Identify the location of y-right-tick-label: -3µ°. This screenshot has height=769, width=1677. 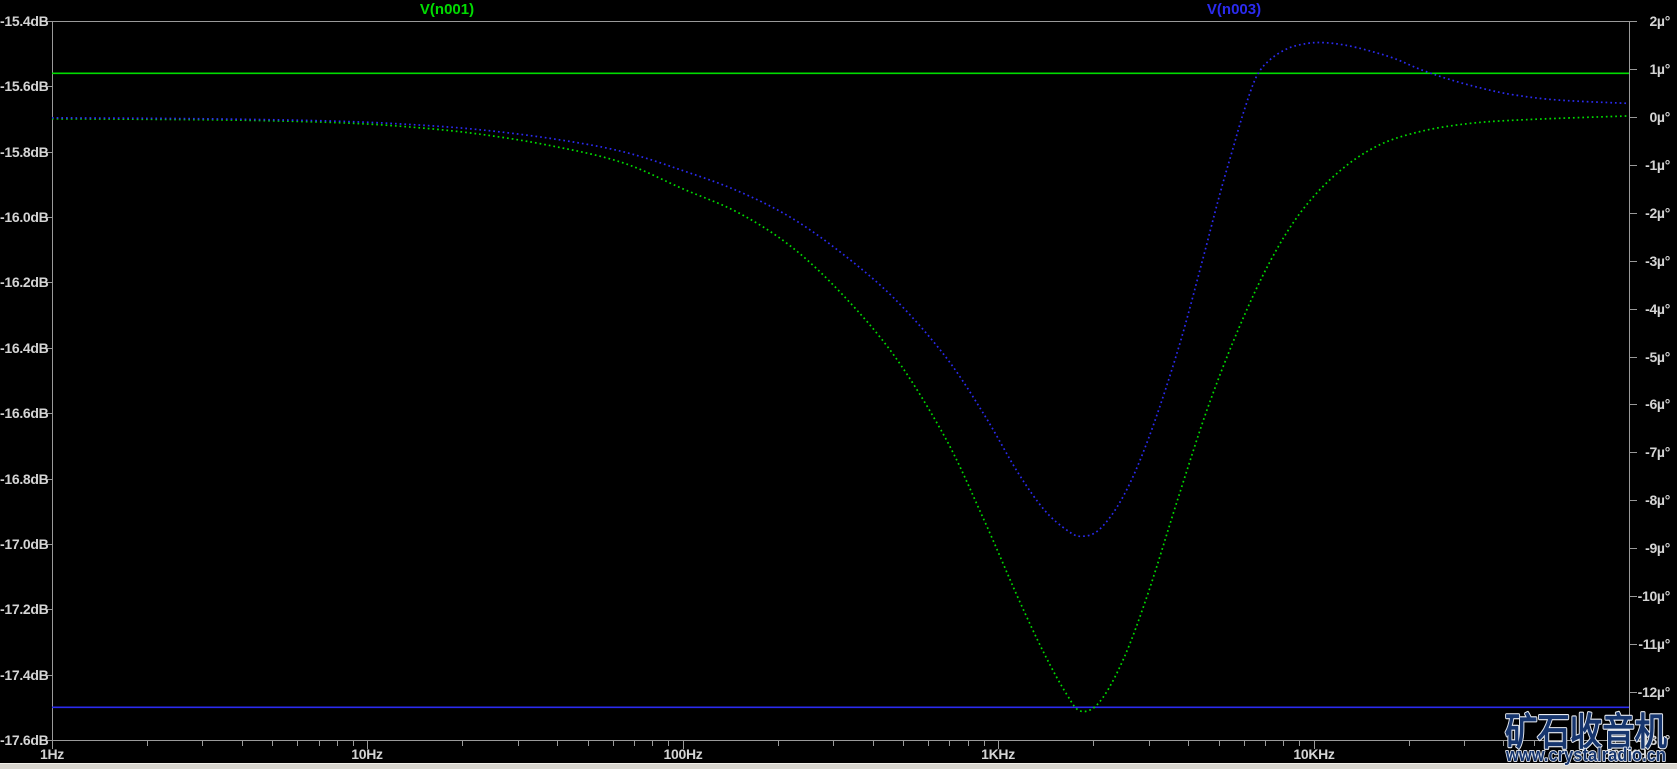
(1657, 261).